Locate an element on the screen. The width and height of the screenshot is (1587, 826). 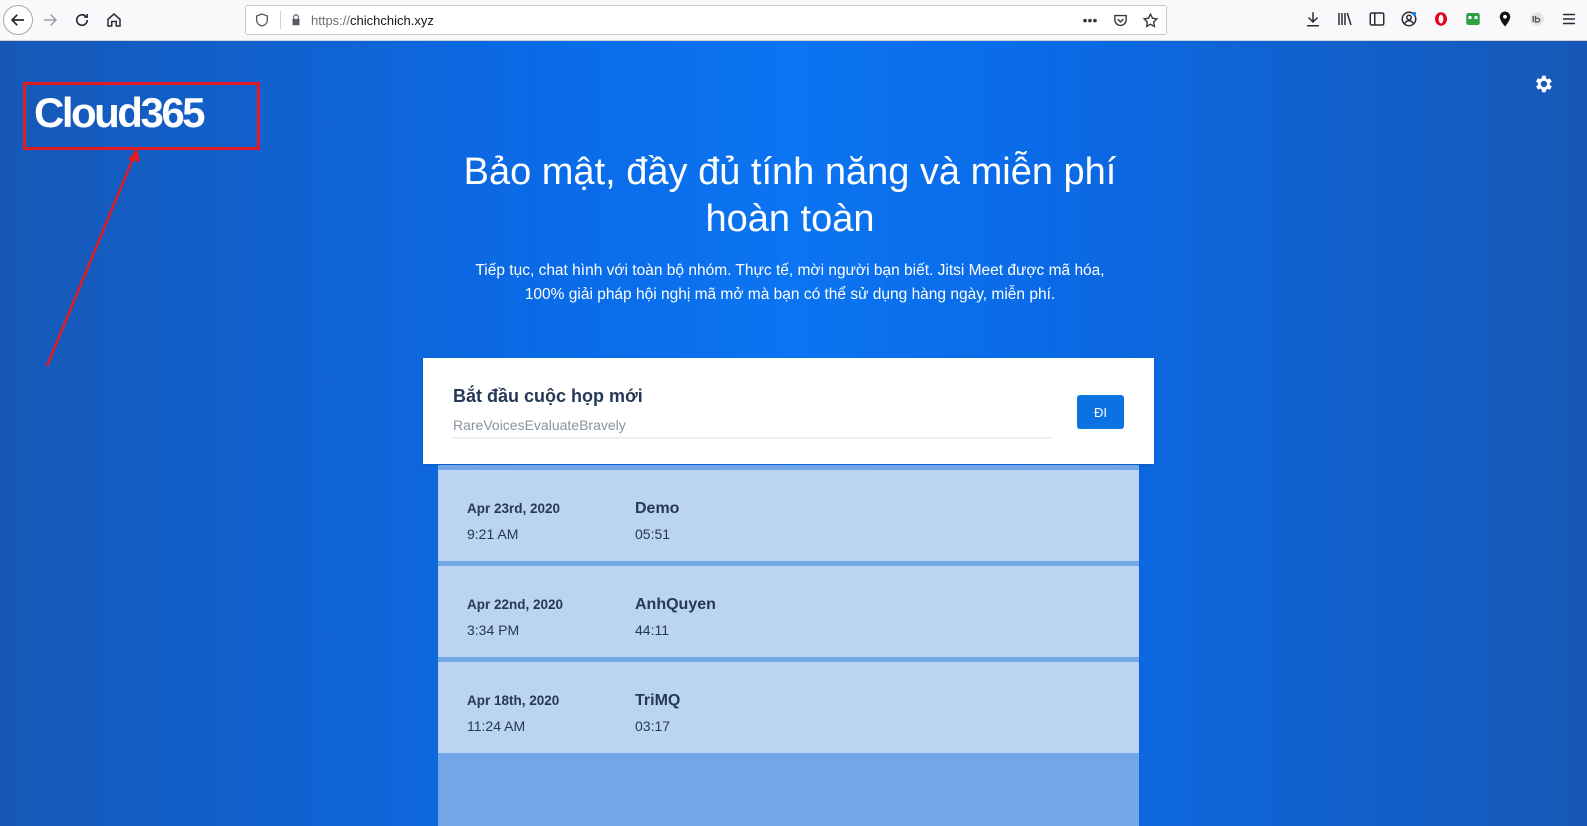
library-icon is located at coordinates (1345, 19).